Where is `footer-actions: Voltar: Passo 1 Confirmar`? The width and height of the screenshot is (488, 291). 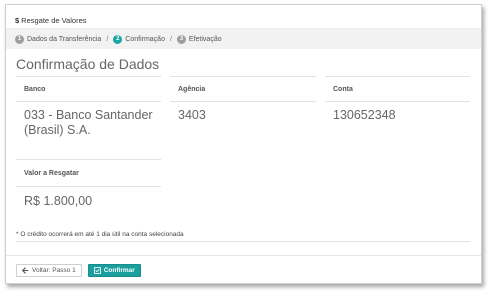 footer-actions: Voltar: Passo 1 Confirmar is located at coordinates (243, 269).